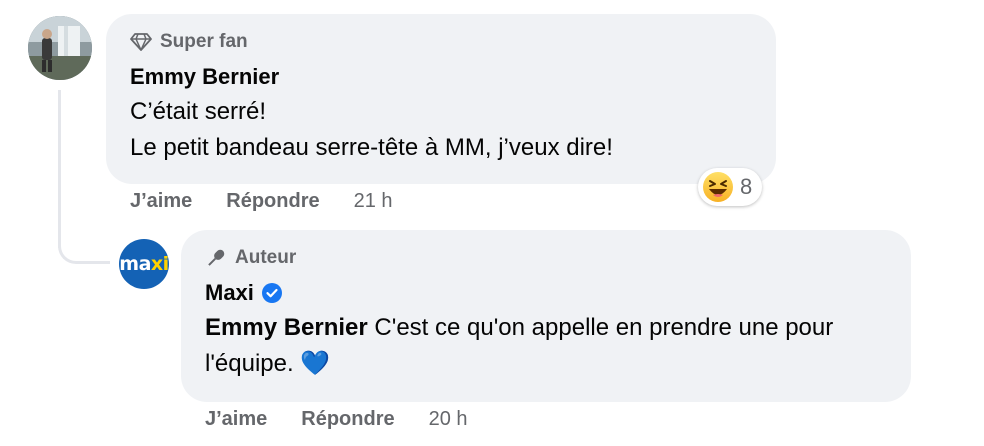 This screenshot has width=984, height=446. Describe the element at coordinates (286, 327) in the screenshot. I see `mention-emmy-bernier: Emmy Bernier` at that location.